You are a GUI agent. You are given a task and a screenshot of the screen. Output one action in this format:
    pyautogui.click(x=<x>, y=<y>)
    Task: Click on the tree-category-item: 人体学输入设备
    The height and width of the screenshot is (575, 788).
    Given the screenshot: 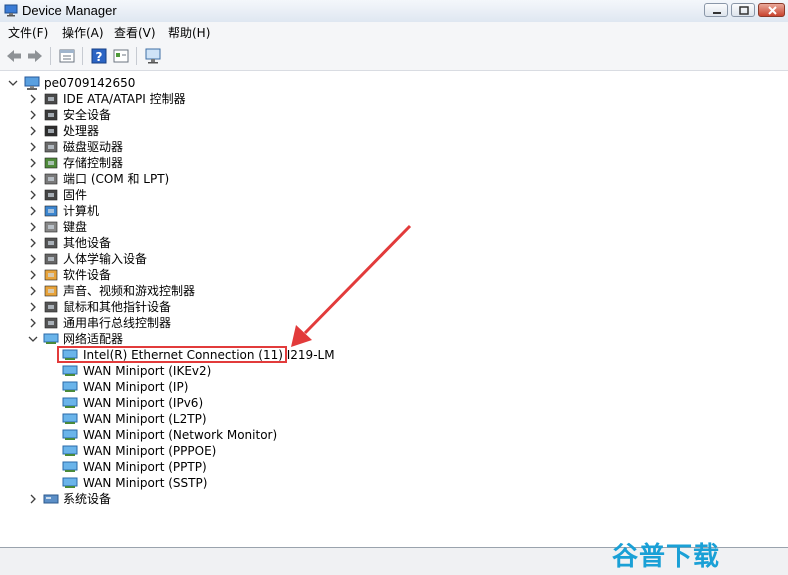 What is the action you would take?
    pyautogui.click(x=126, y=259)
    